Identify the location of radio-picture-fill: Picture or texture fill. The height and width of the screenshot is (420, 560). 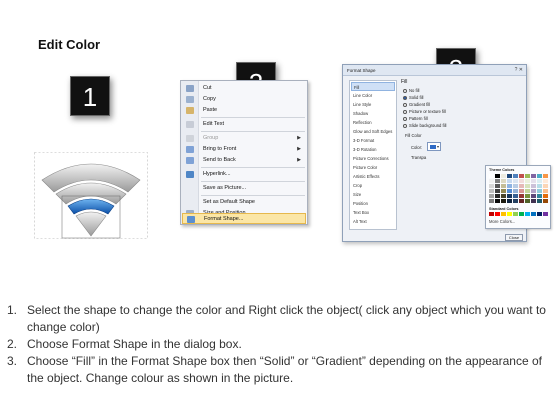
(424, 112).